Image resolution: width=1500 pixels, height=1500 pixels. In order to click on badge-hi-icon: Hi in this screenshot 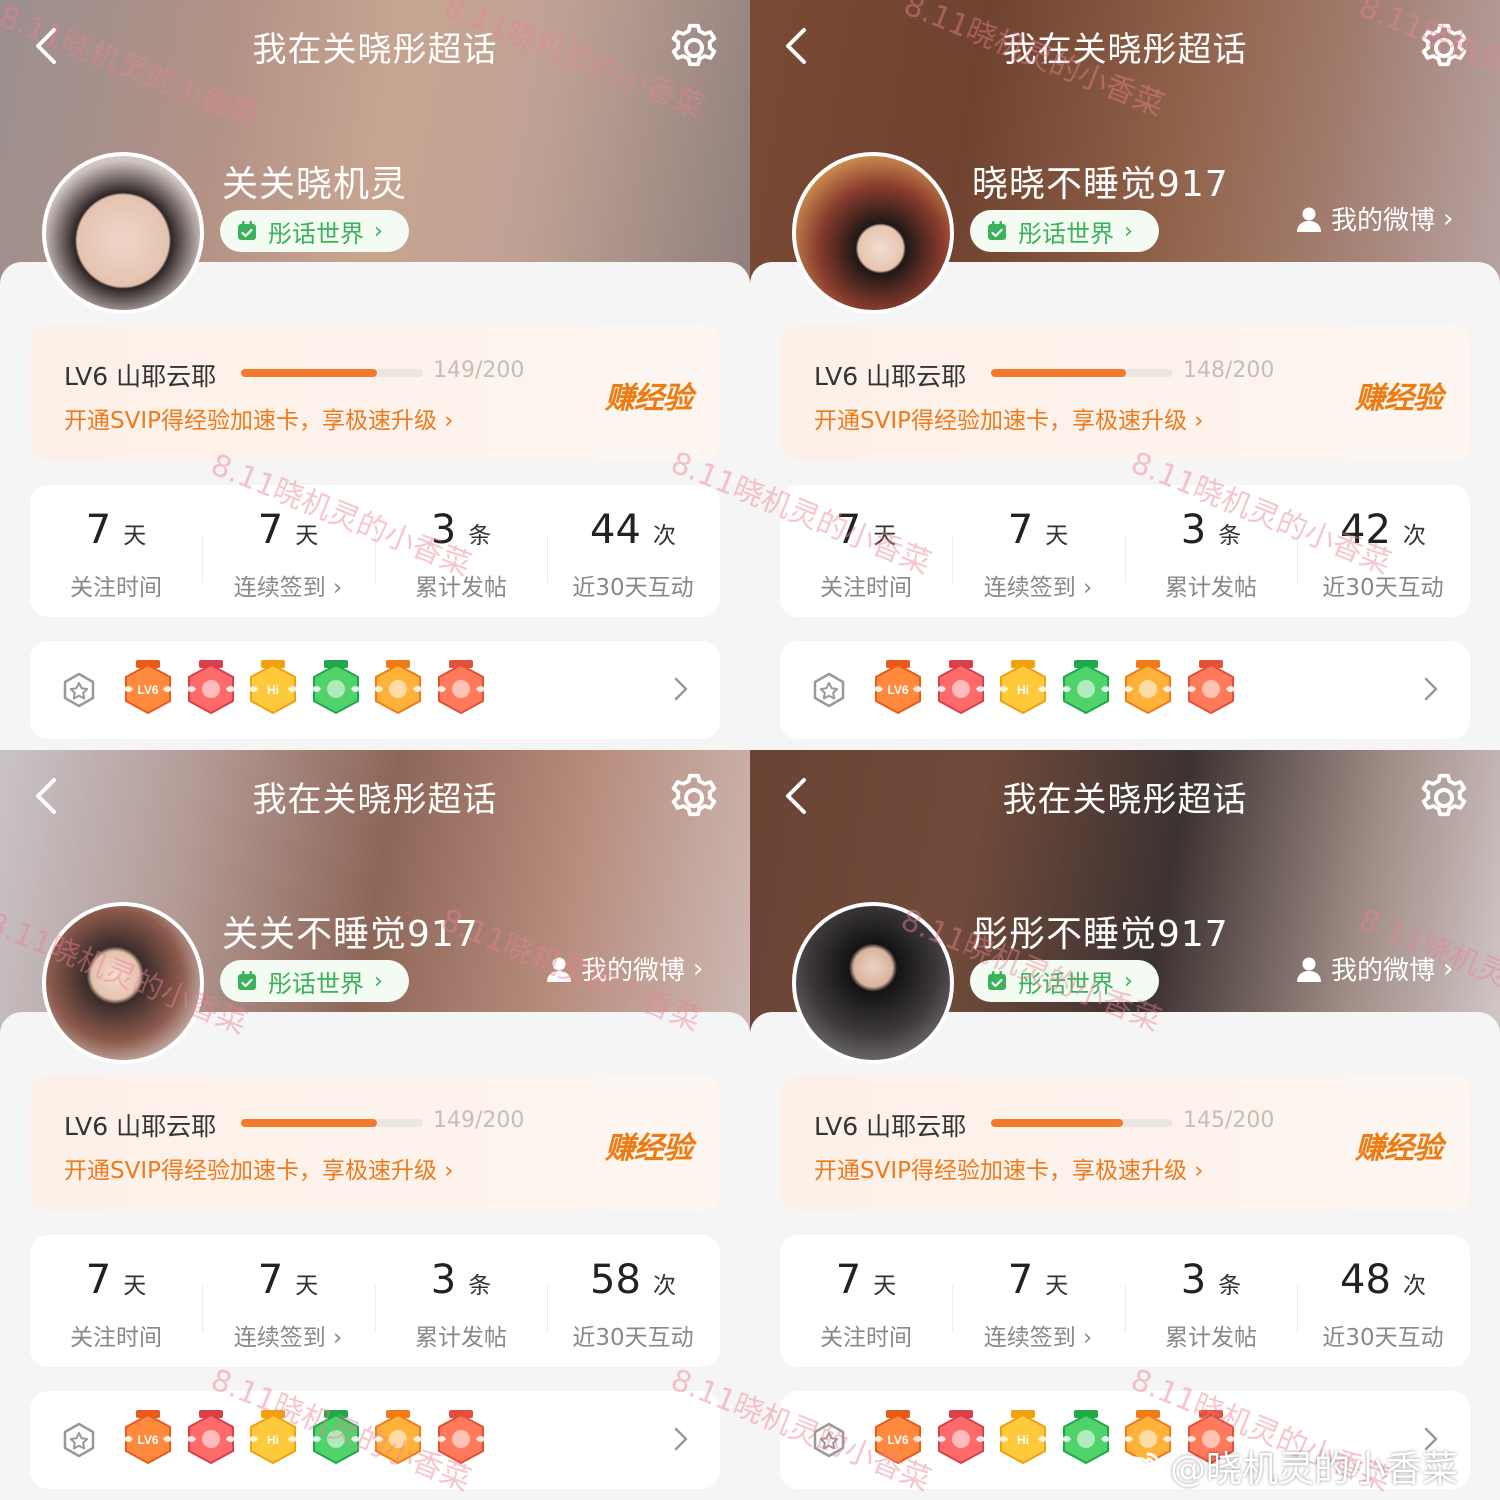, I will do `click(273, 1437)`.